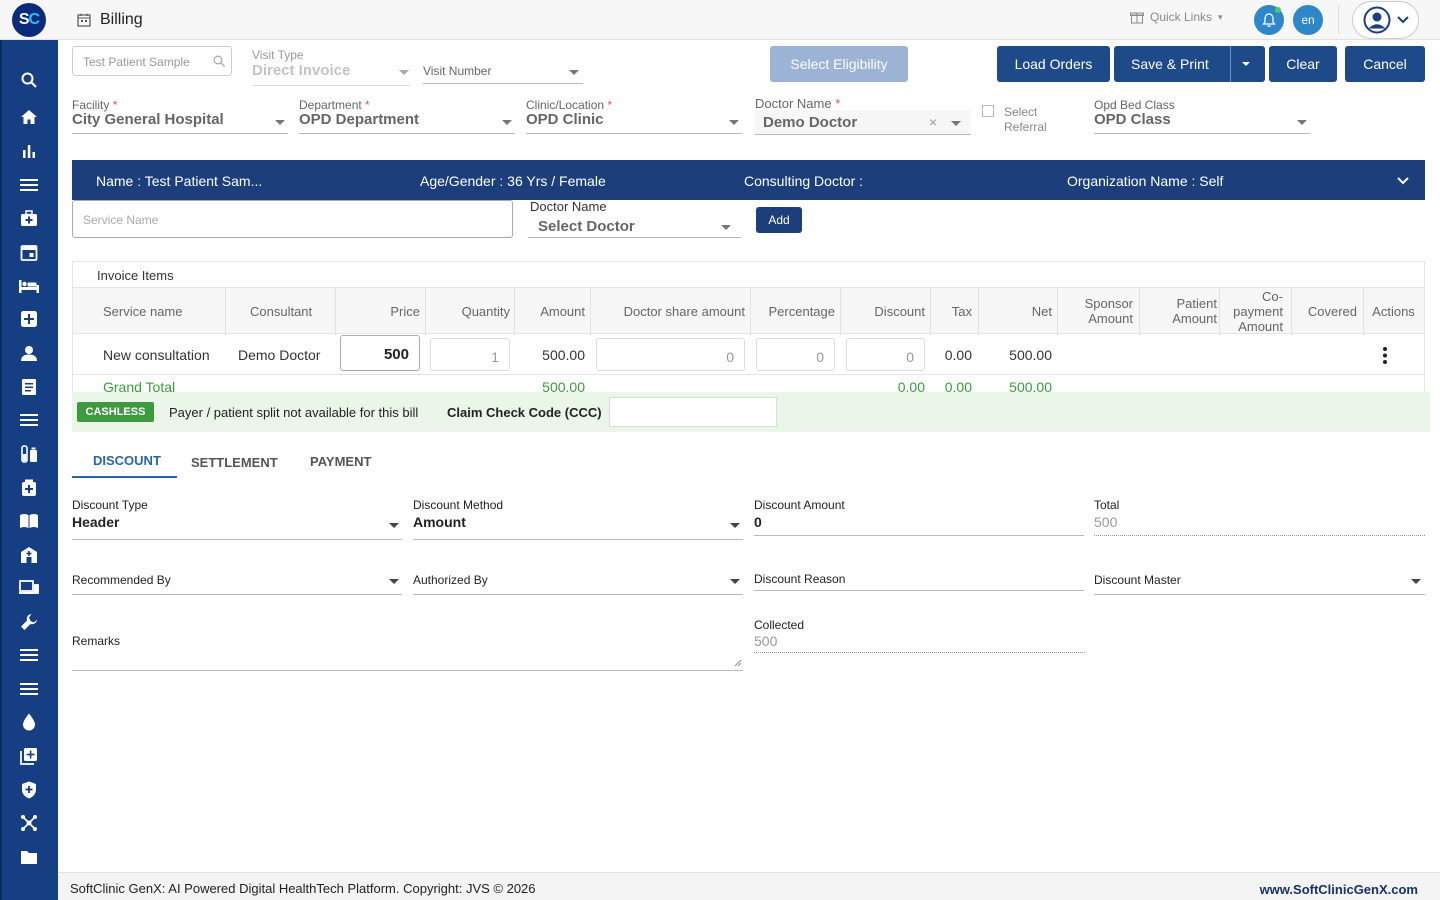  Describe the element at coordinates (29, 823) in the screenshot. I see `network-icon` at that location.